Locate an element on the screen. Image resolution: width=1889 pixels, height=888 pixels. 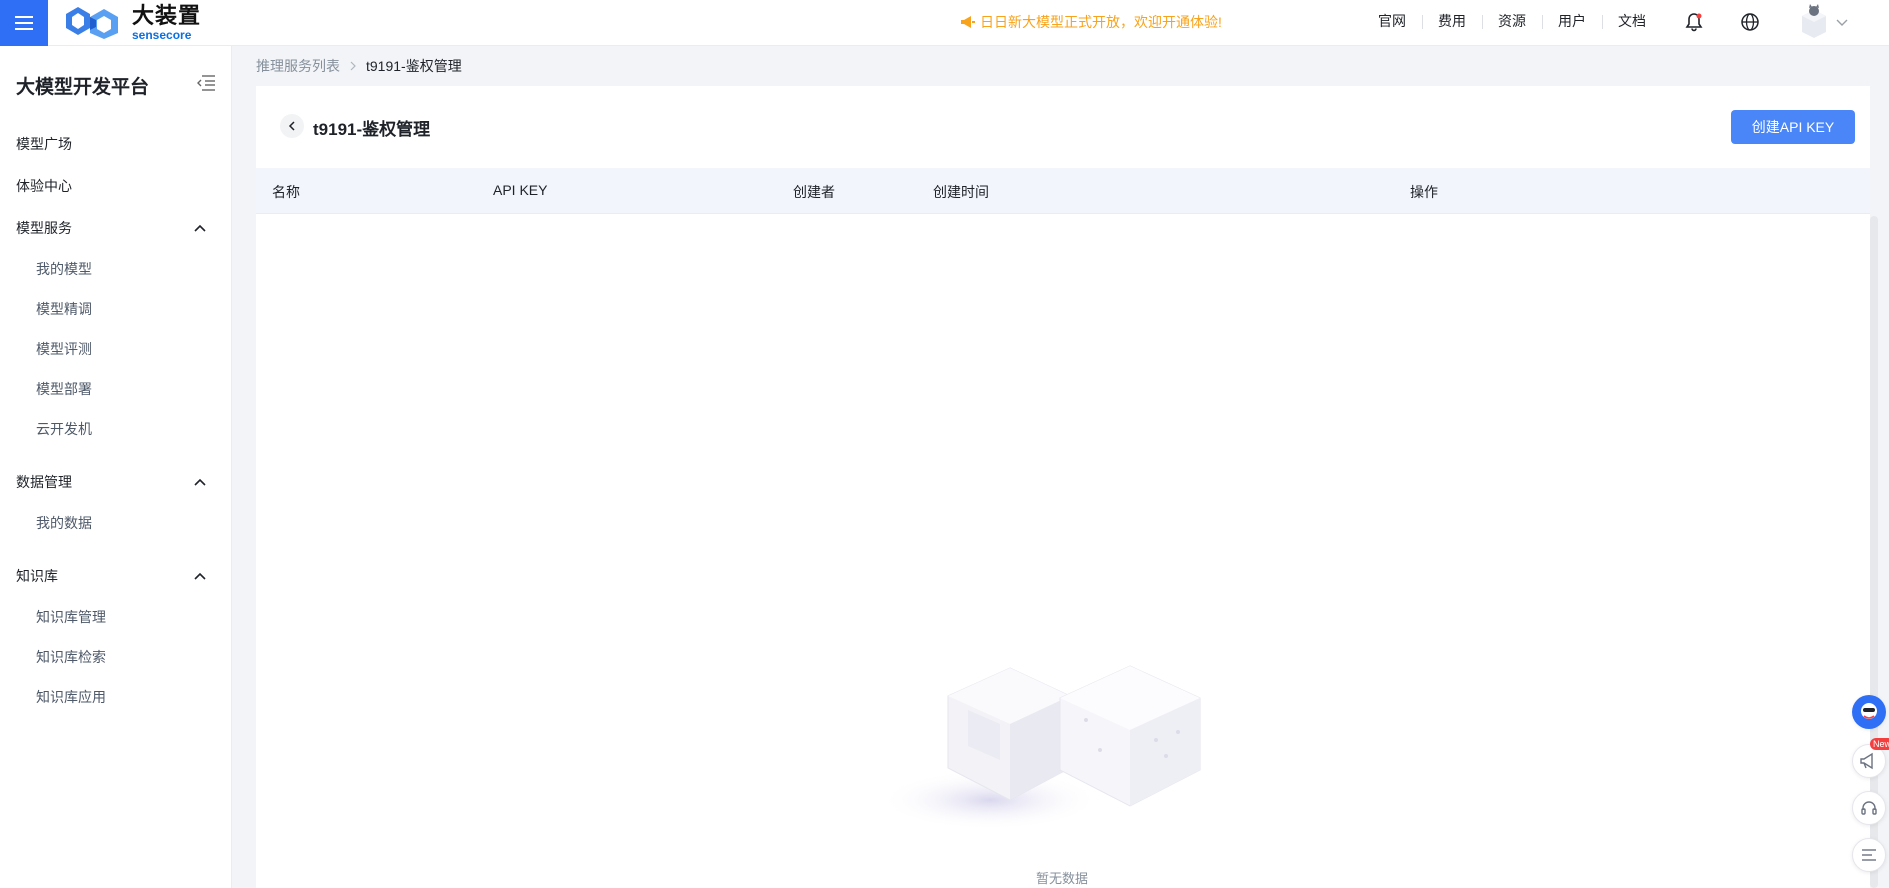
sidebar-item-my-data: 我的数据 is located at coordinates (64, 523).